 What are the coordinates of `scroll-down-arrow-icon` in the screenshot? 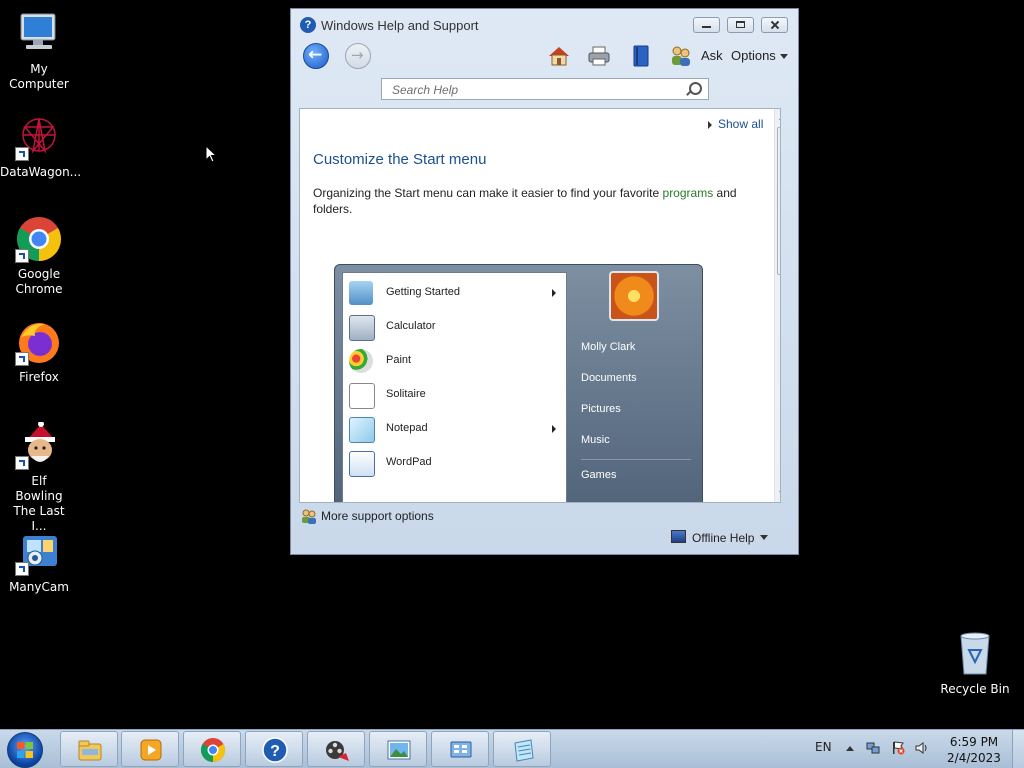 It's located at (779, 493).